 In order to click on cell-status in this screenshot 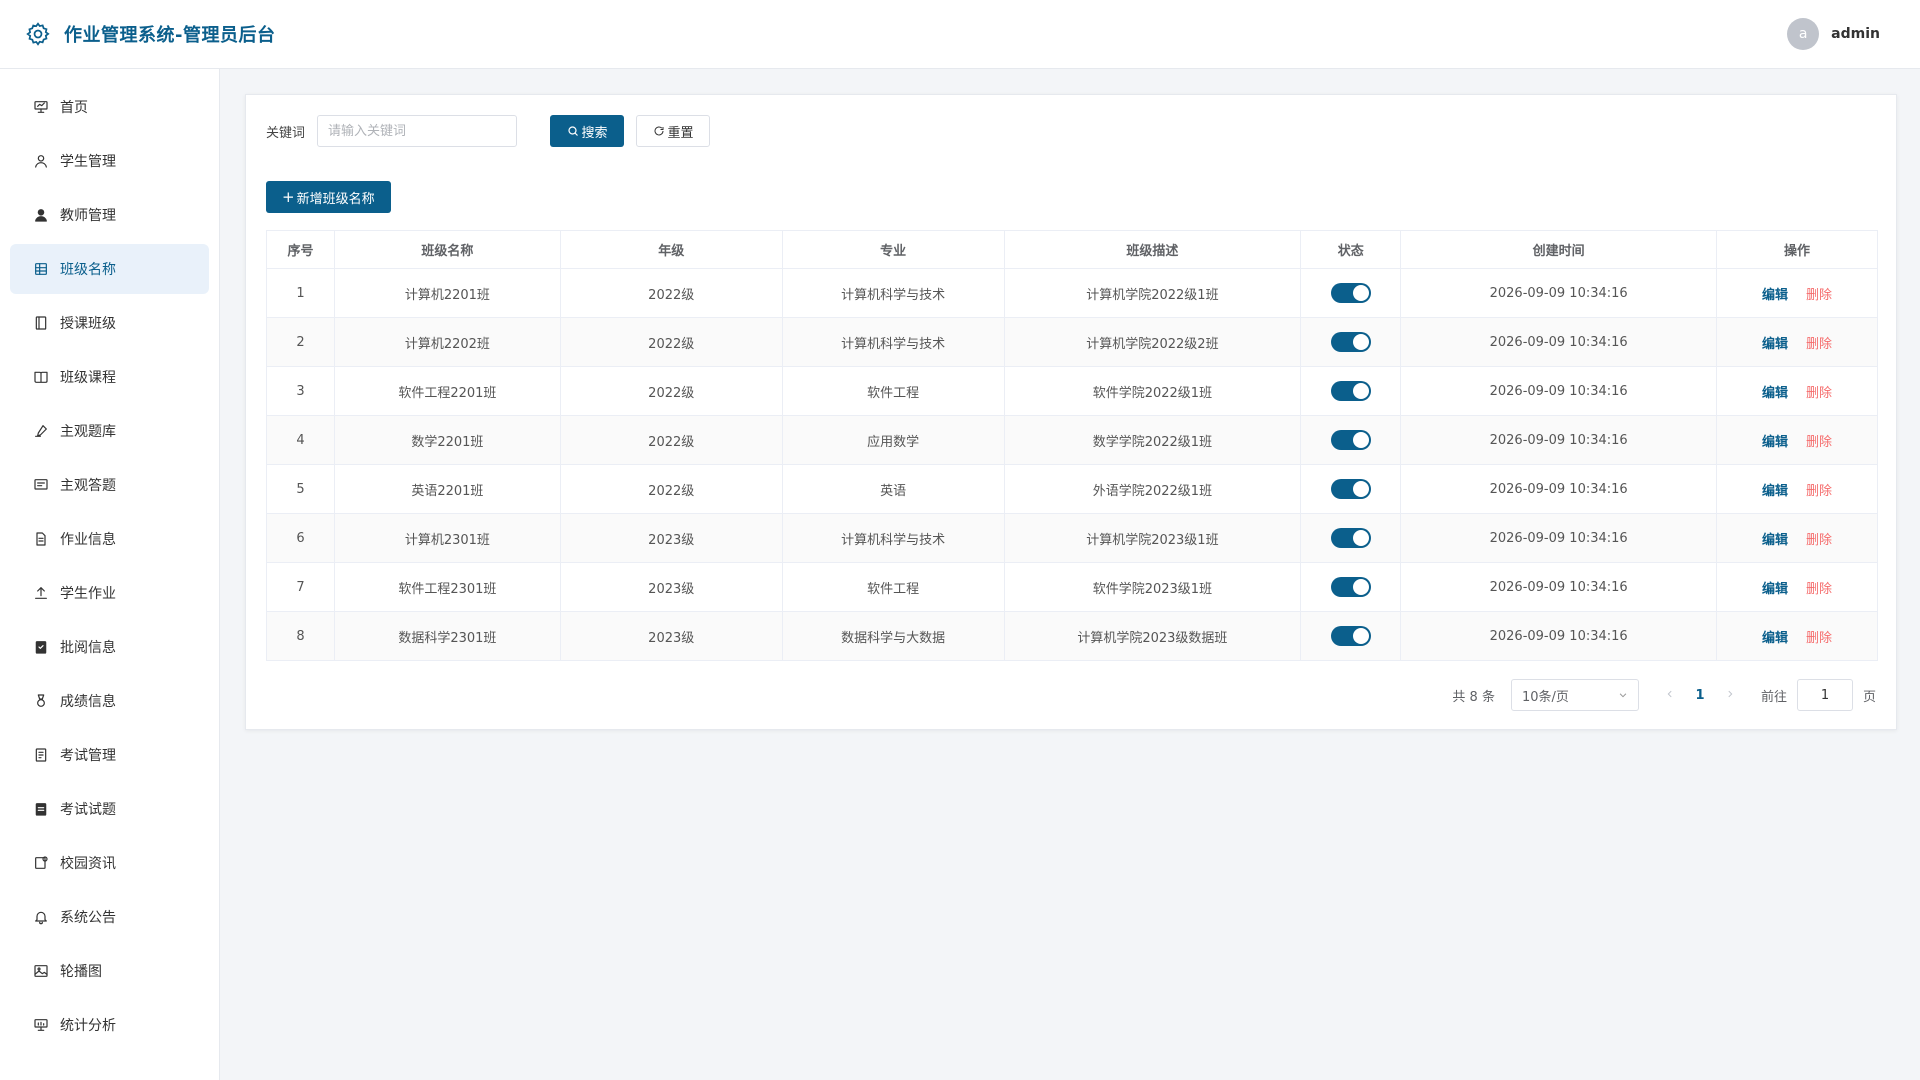, I will do `click(1351, 440)`.